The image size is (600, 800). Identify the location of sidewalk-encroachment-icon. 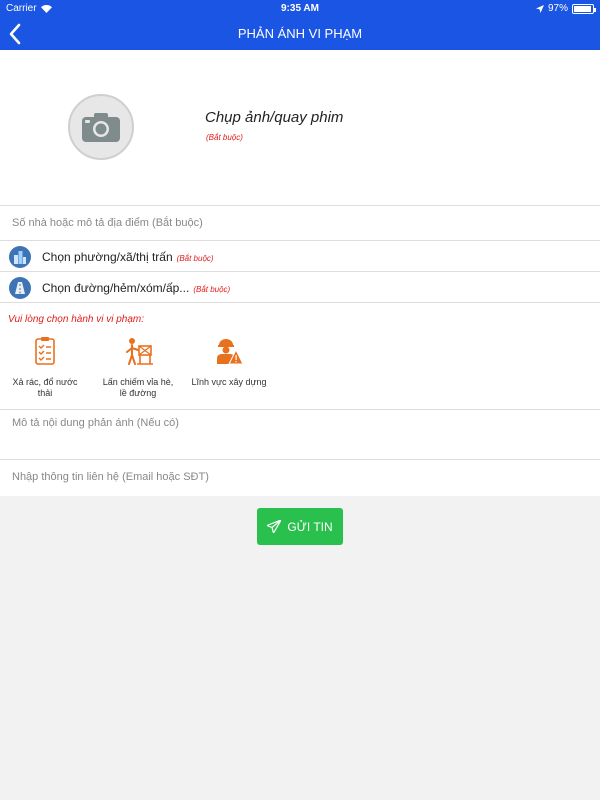
(139, 351).